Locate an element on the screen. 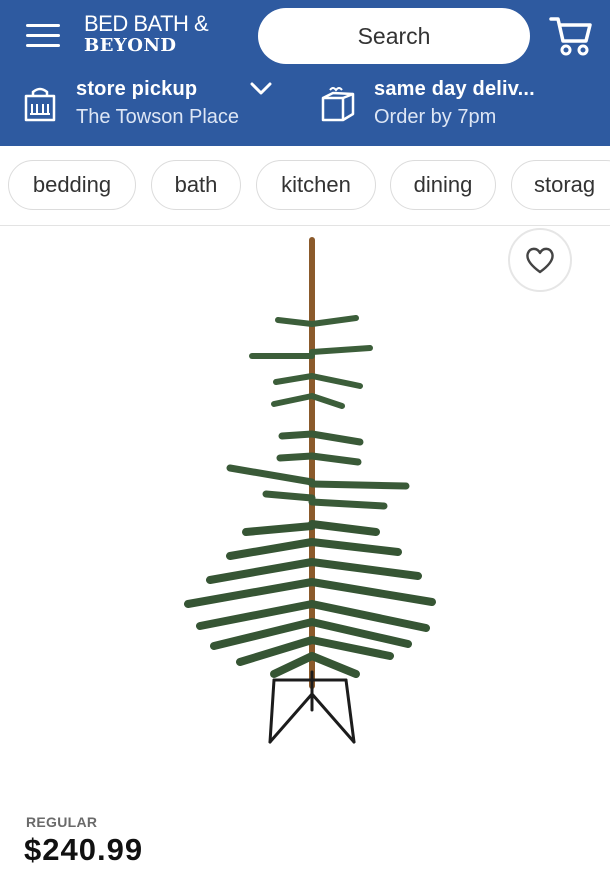 The width and height of the screenshot is (610, 880). price-label: REGULAR is located at coordinates (62, 822).